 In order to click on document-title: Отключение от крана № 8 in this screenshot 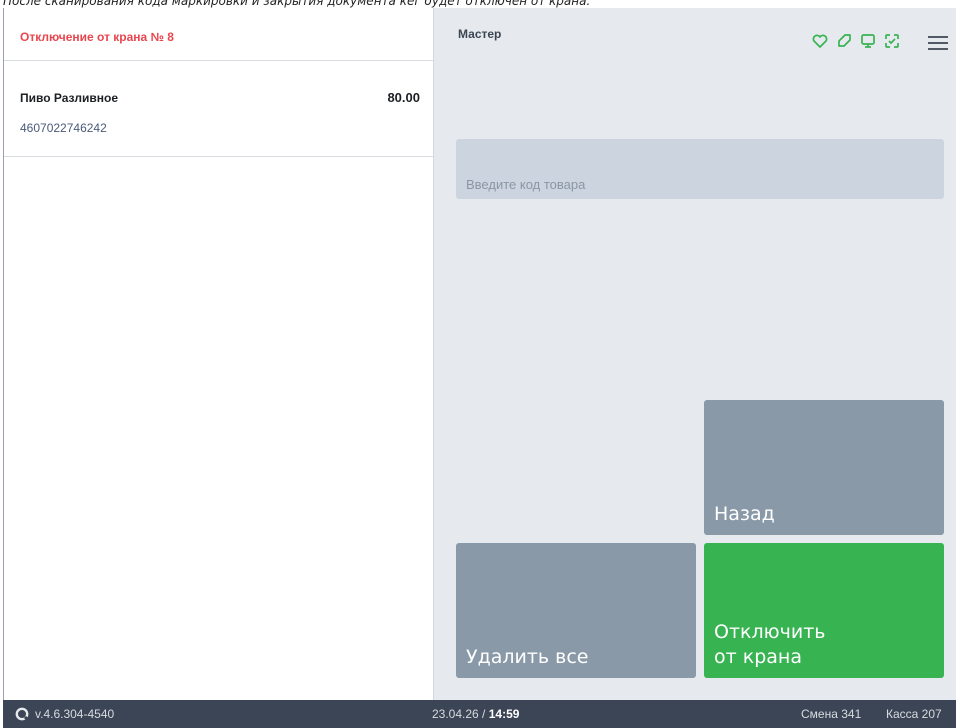, I will do `click(97, 37)`.